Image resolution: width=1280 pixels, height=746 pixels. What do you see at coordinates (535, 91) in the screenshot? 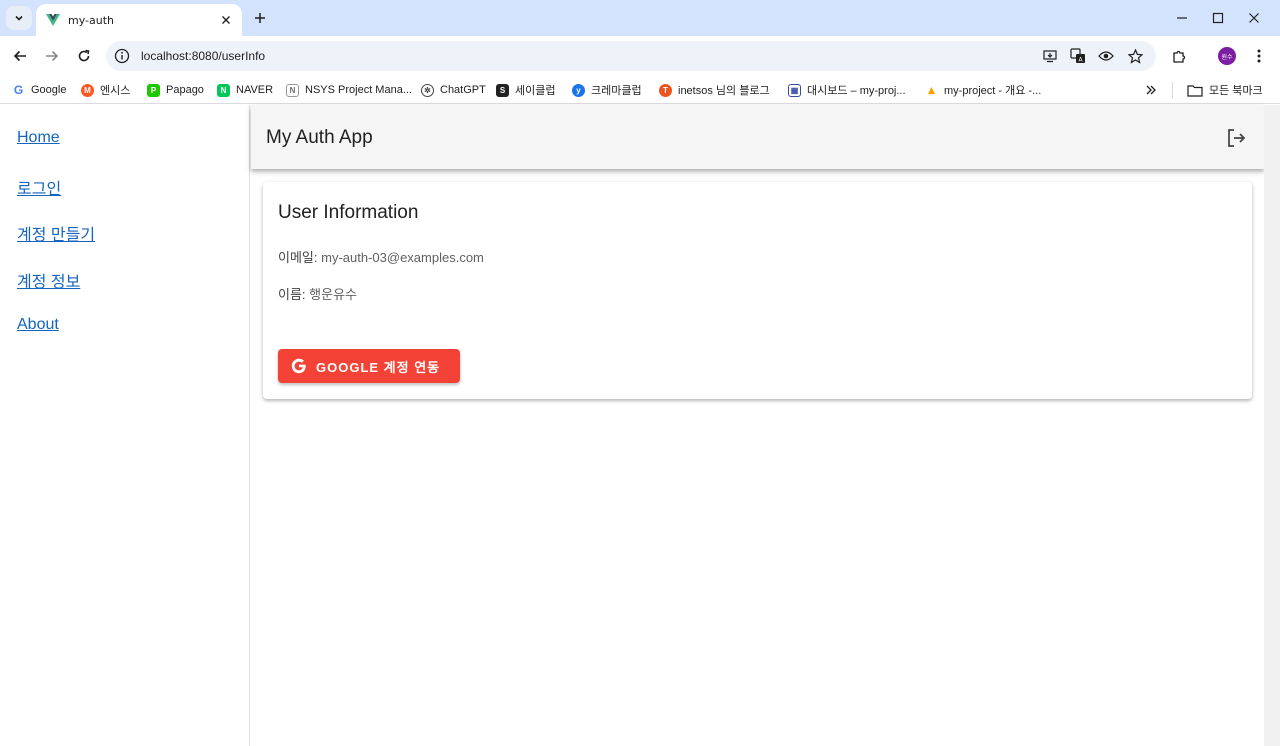
I see `bookmark-label: 세이클럽` at bounding box center [535, 91].